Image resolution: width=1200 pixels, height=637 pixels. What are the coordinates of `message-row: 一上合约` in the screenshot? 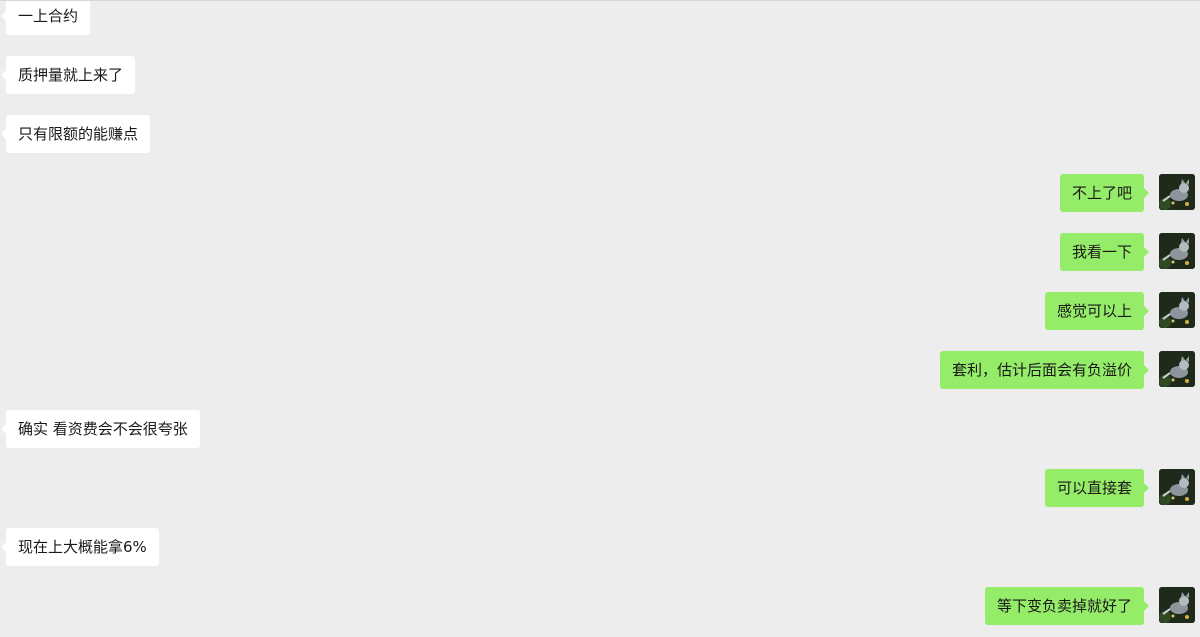 It's located at (45, 18).